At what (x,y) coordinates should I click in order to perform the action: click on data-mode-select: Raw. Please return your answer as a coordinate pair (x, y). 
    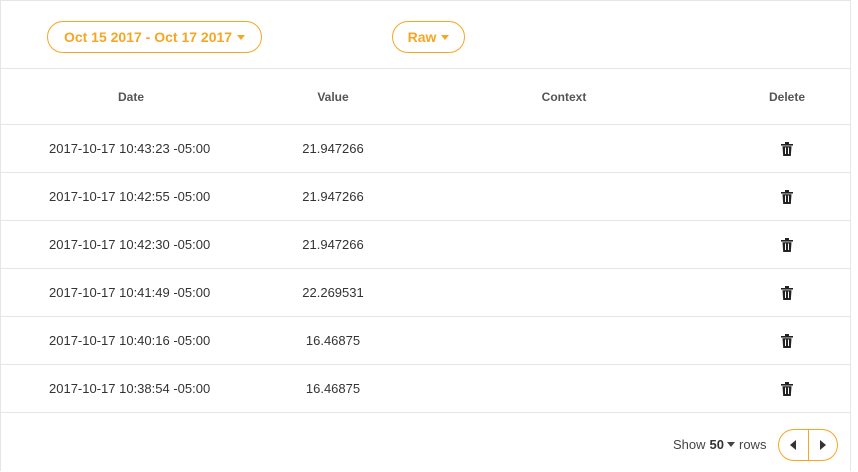
    Looking at the image, I should click on (428, 37).